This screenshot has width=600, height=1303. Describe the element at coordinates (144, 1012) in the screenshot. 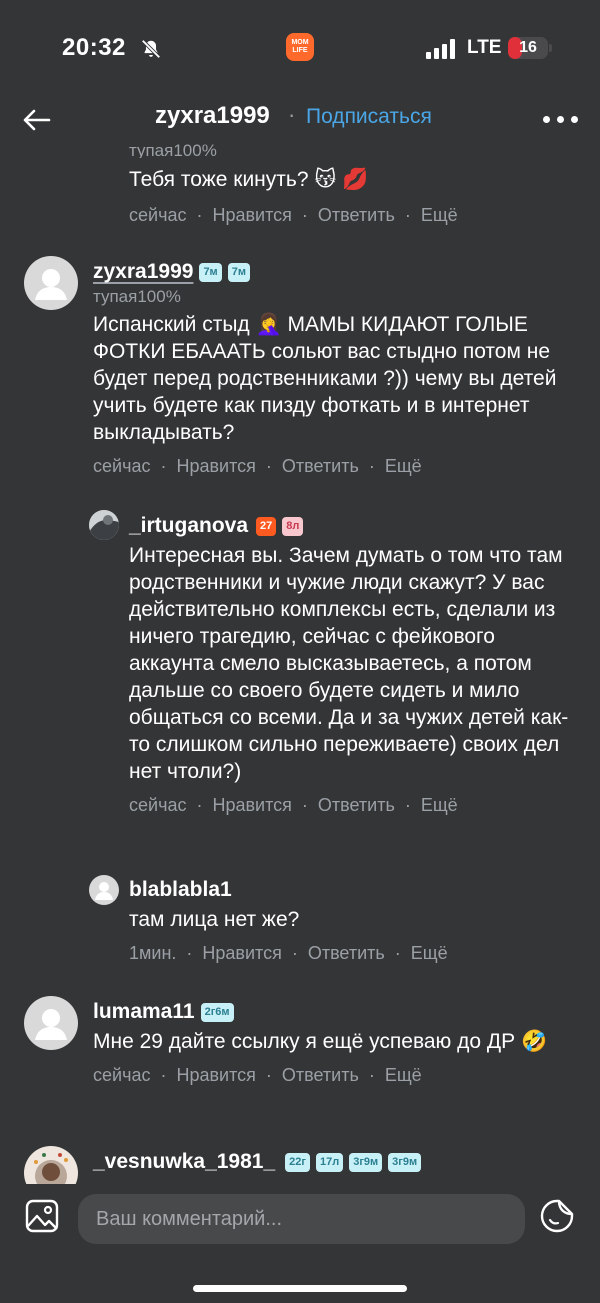

I see `comment-username: lumama11` at that location.